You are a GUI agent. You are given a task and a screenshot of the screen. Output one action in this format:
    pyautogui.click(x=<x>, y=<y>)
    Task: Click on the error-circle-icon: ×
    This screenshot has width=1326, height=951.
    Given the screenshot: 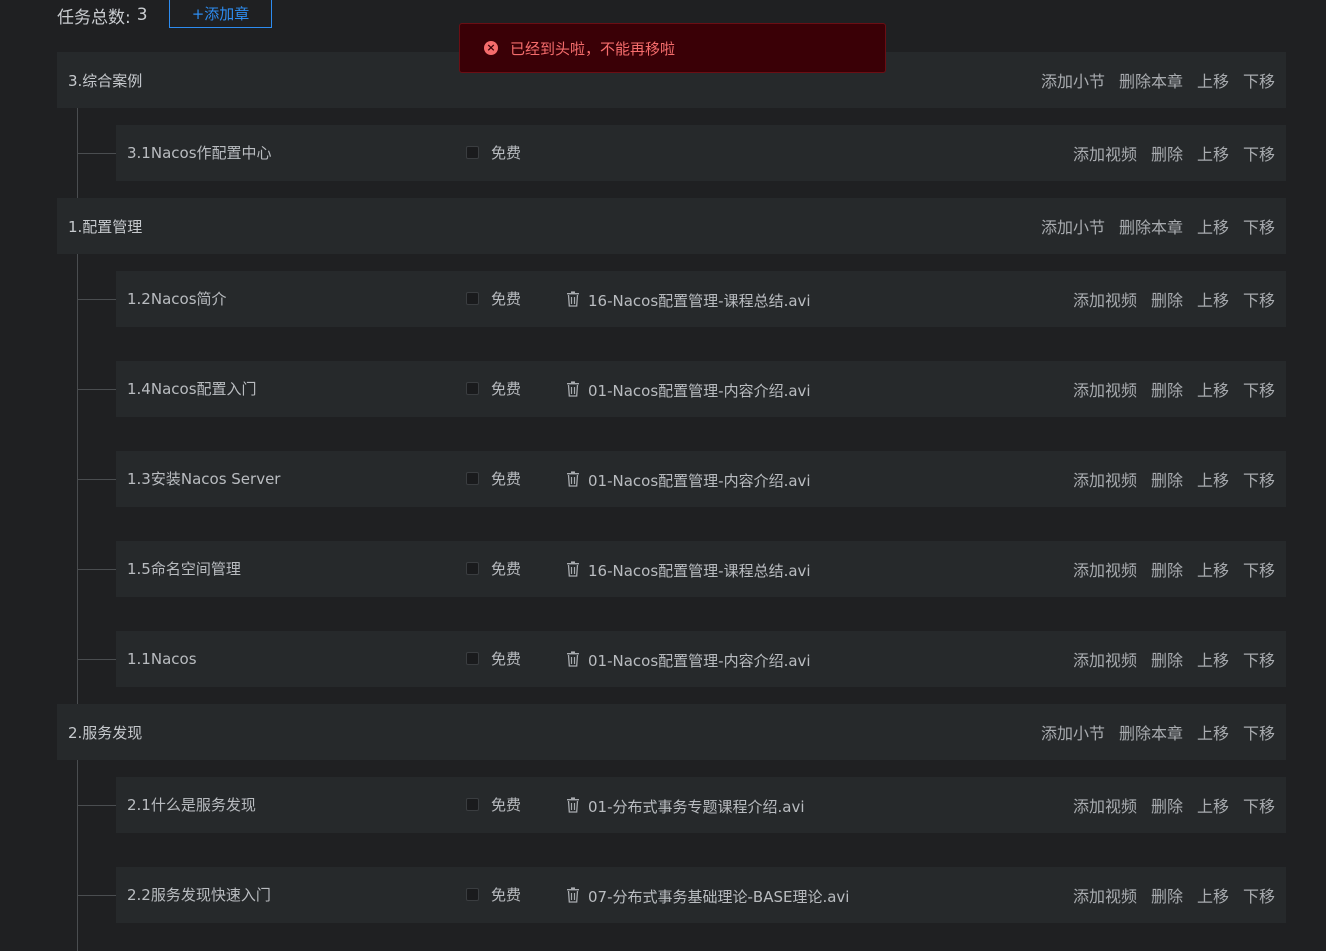 What is the action you would take?
    pyautogui.click(x=491, y=48)
    